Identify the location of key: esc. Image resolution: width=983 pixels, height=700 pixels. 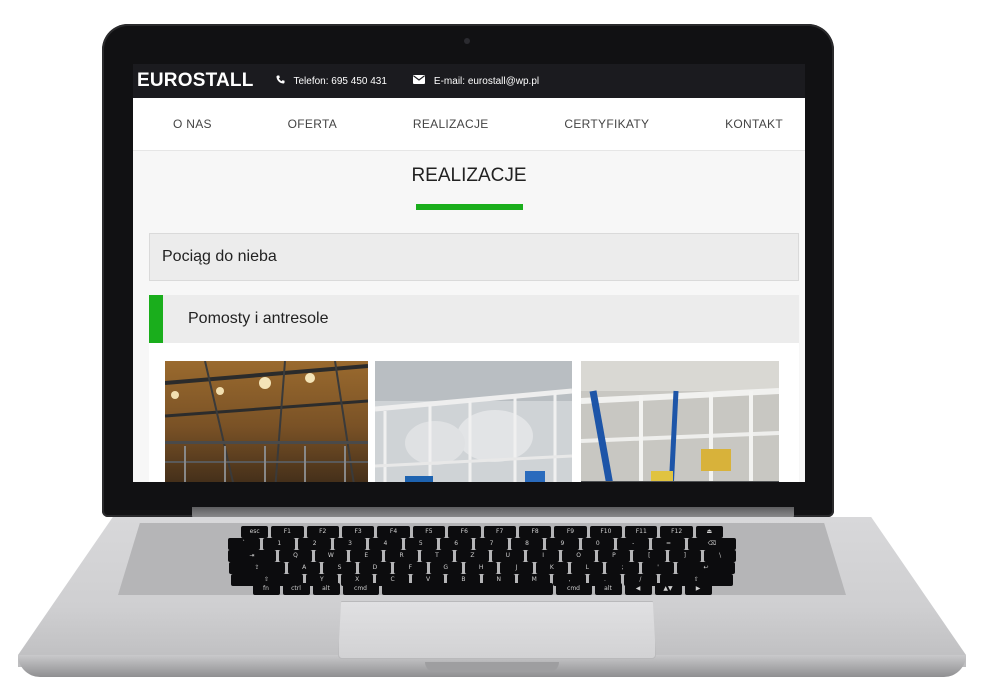
(255, 532).